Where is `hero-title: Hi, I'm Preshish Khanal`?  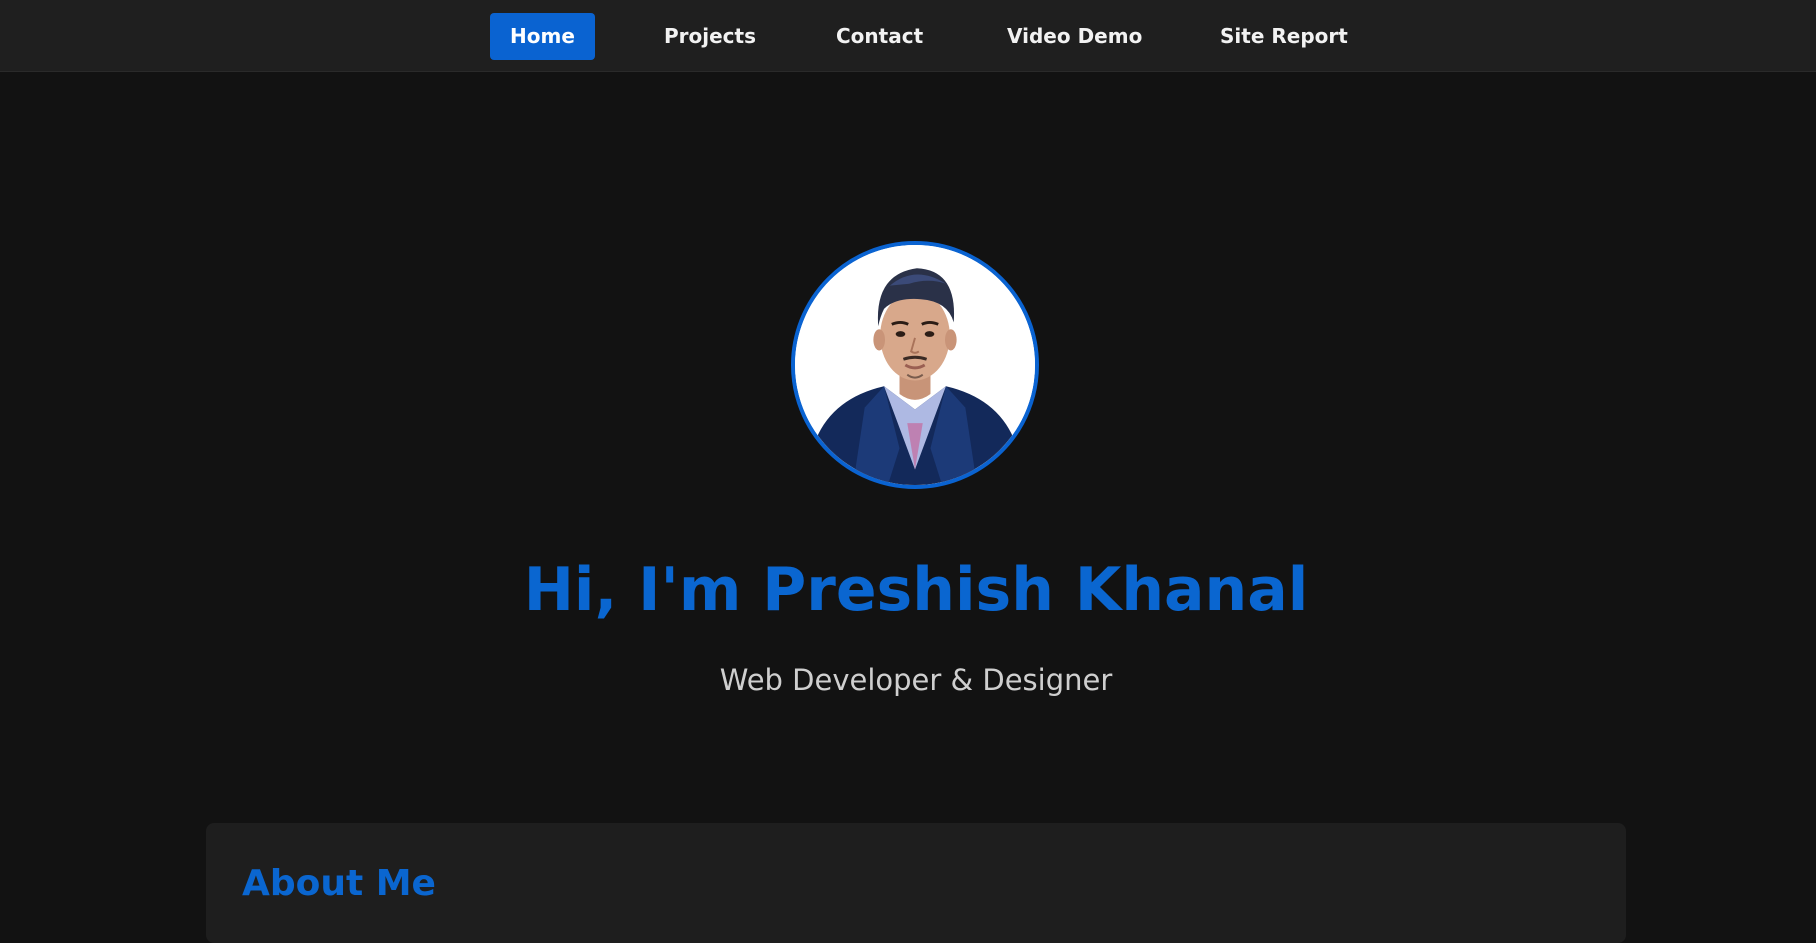
hero-title: Hi, I'm Preshish Khanal is located at coordinates (916, 590).